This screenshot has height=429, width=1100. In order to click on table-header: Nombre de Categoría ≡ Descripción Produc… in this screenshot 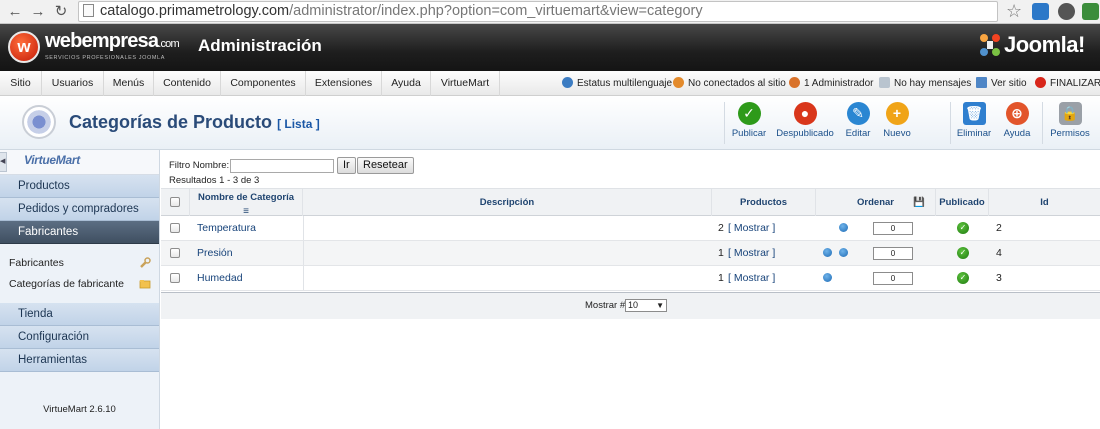, I will do `click(630, 202)`.